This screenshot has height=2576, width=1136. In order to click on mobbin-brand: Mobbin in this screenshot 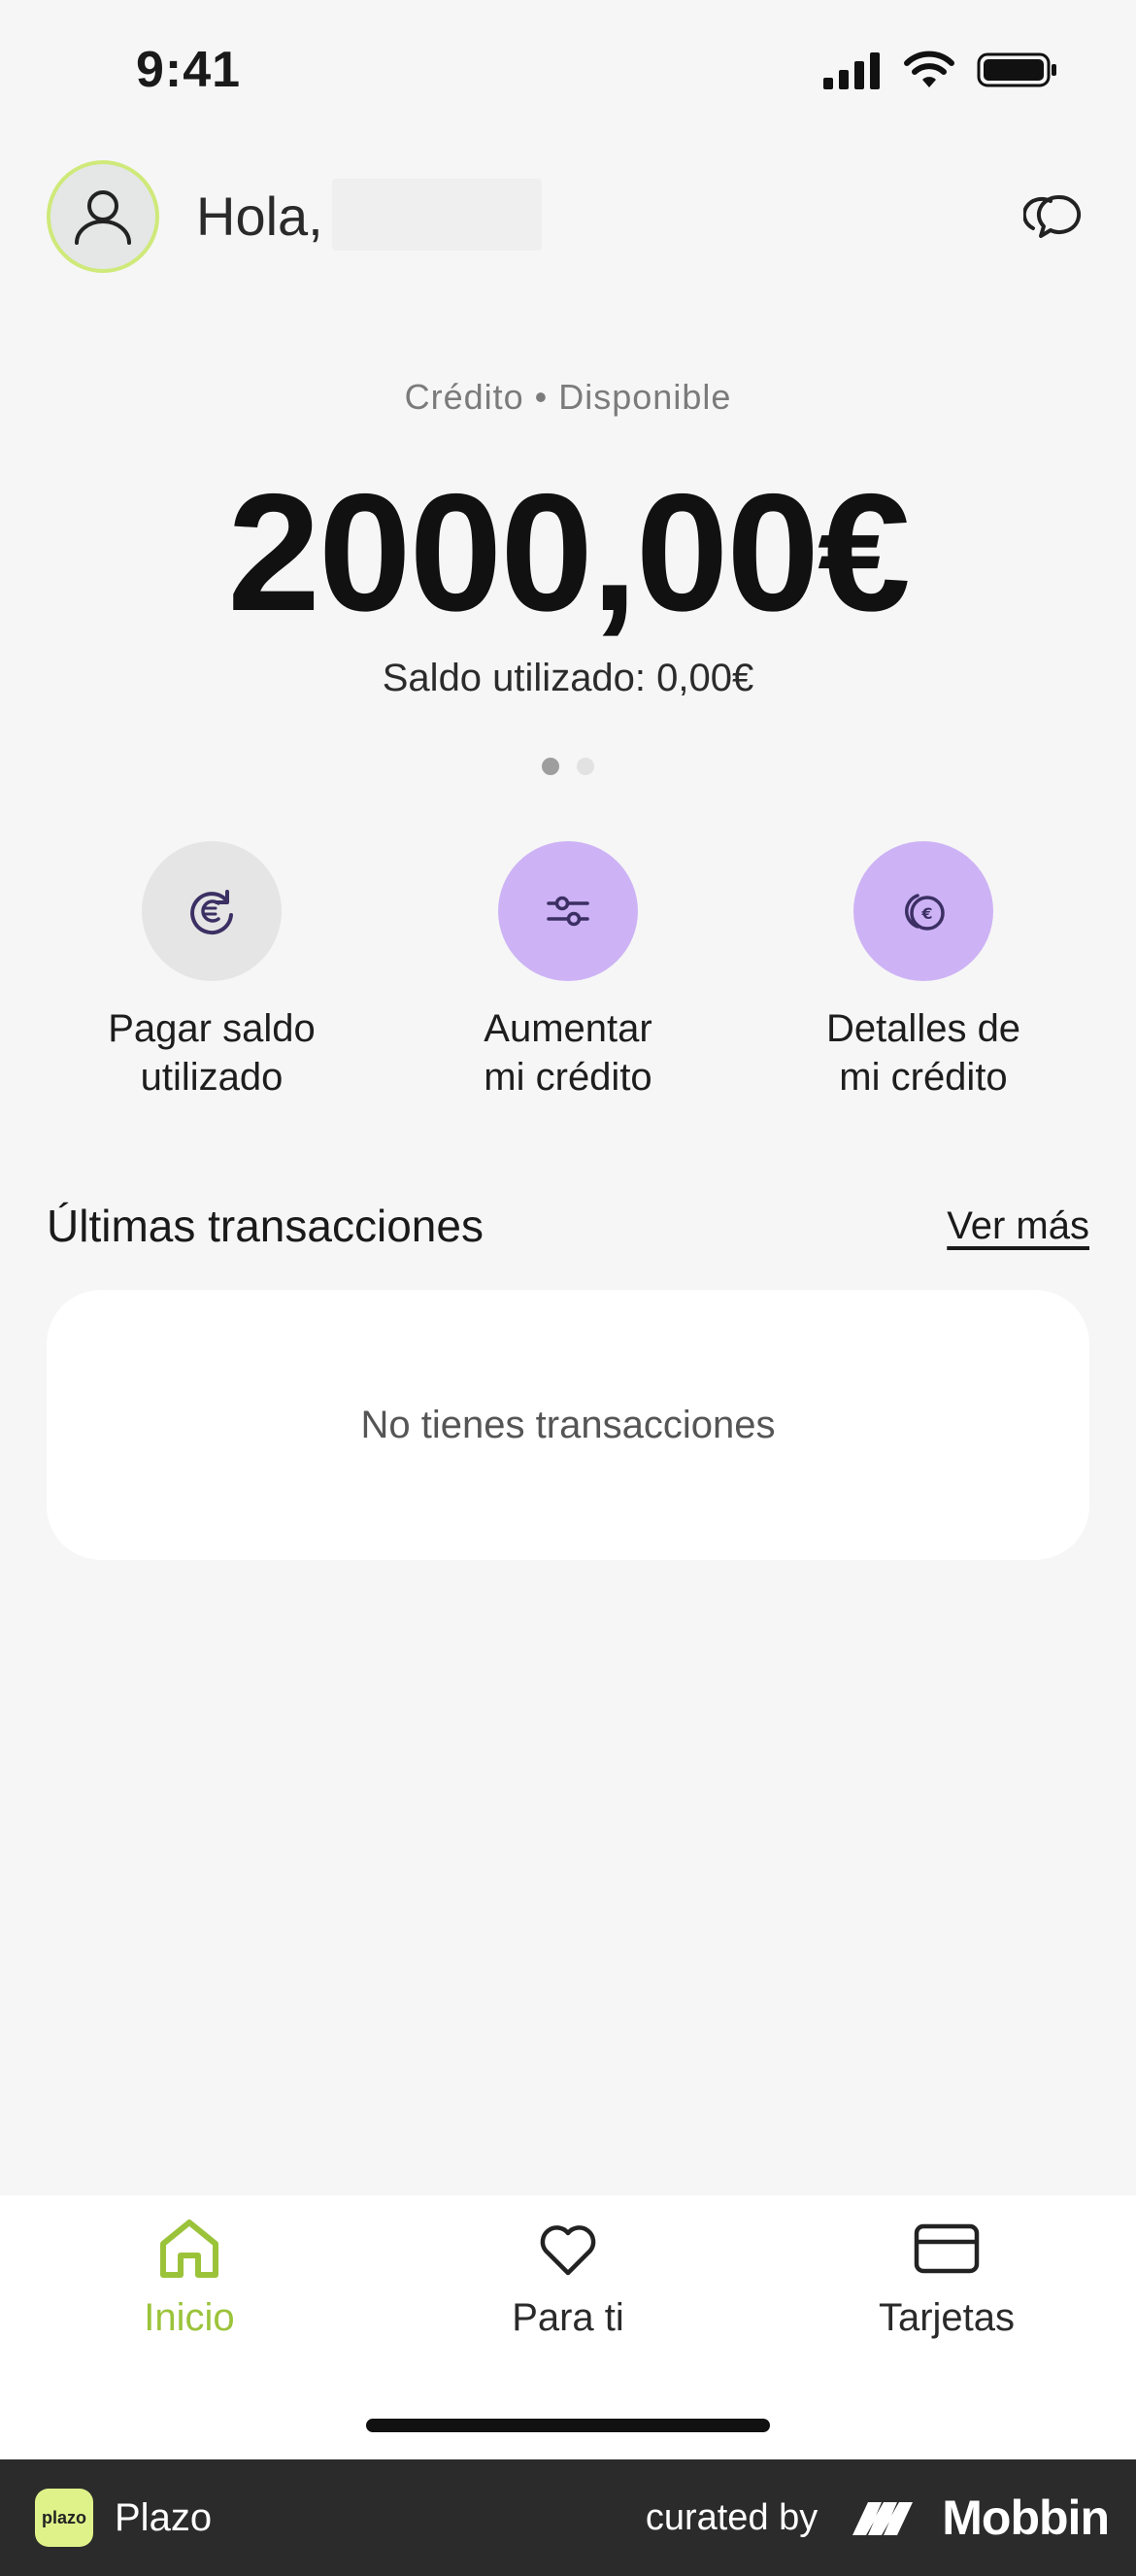, I will do `click(981, 2518)`.